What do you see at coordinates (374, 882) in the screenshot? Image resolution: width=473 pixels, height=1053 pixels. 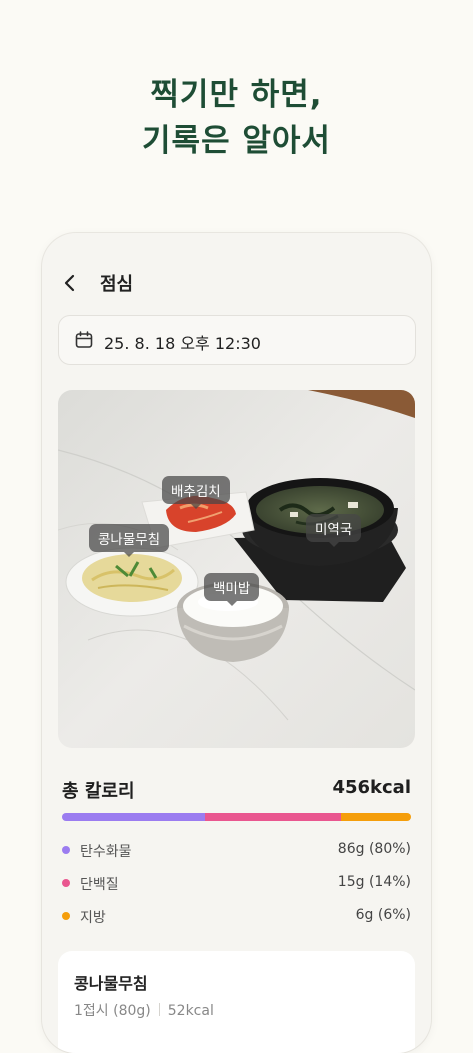 I see `protein-value: 15g (14%)` at bounding box center [374, 882].